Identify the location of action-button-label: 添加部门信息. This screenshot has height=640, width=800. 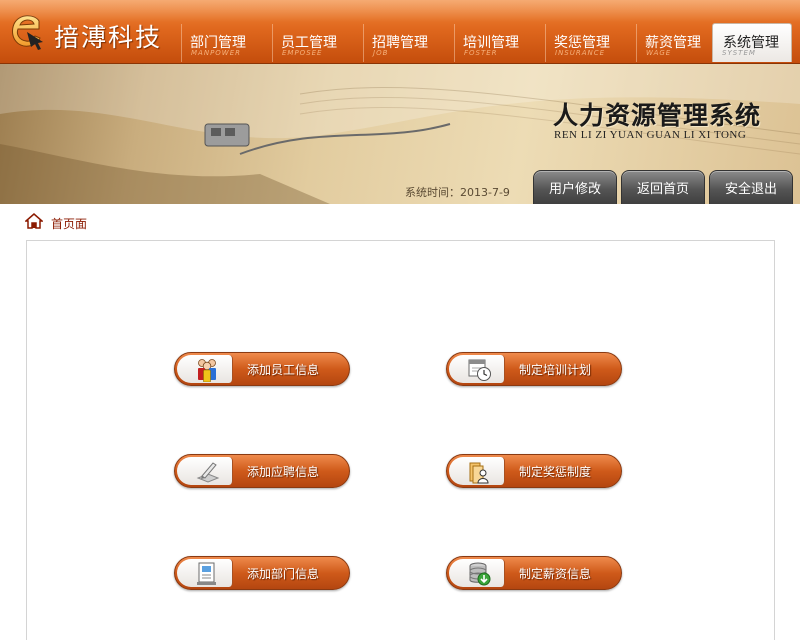
(283, 574).